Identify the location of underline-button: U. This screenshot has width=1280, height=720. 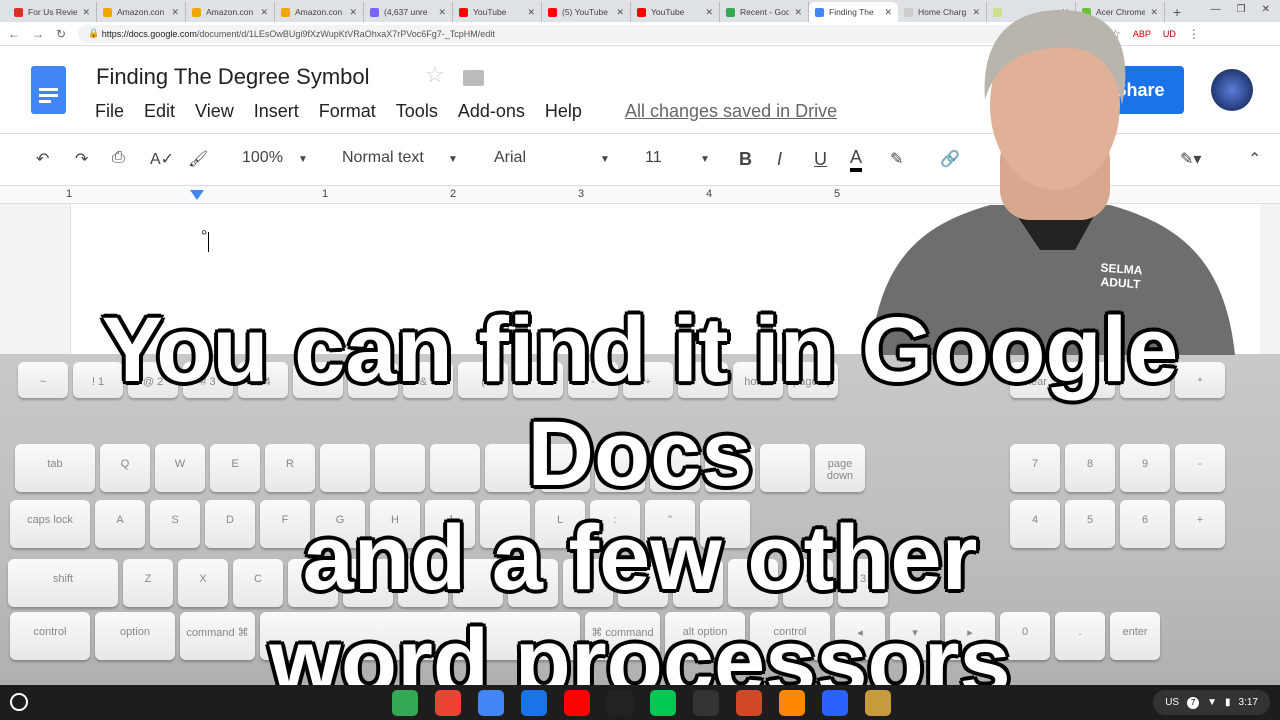
(820, 159).